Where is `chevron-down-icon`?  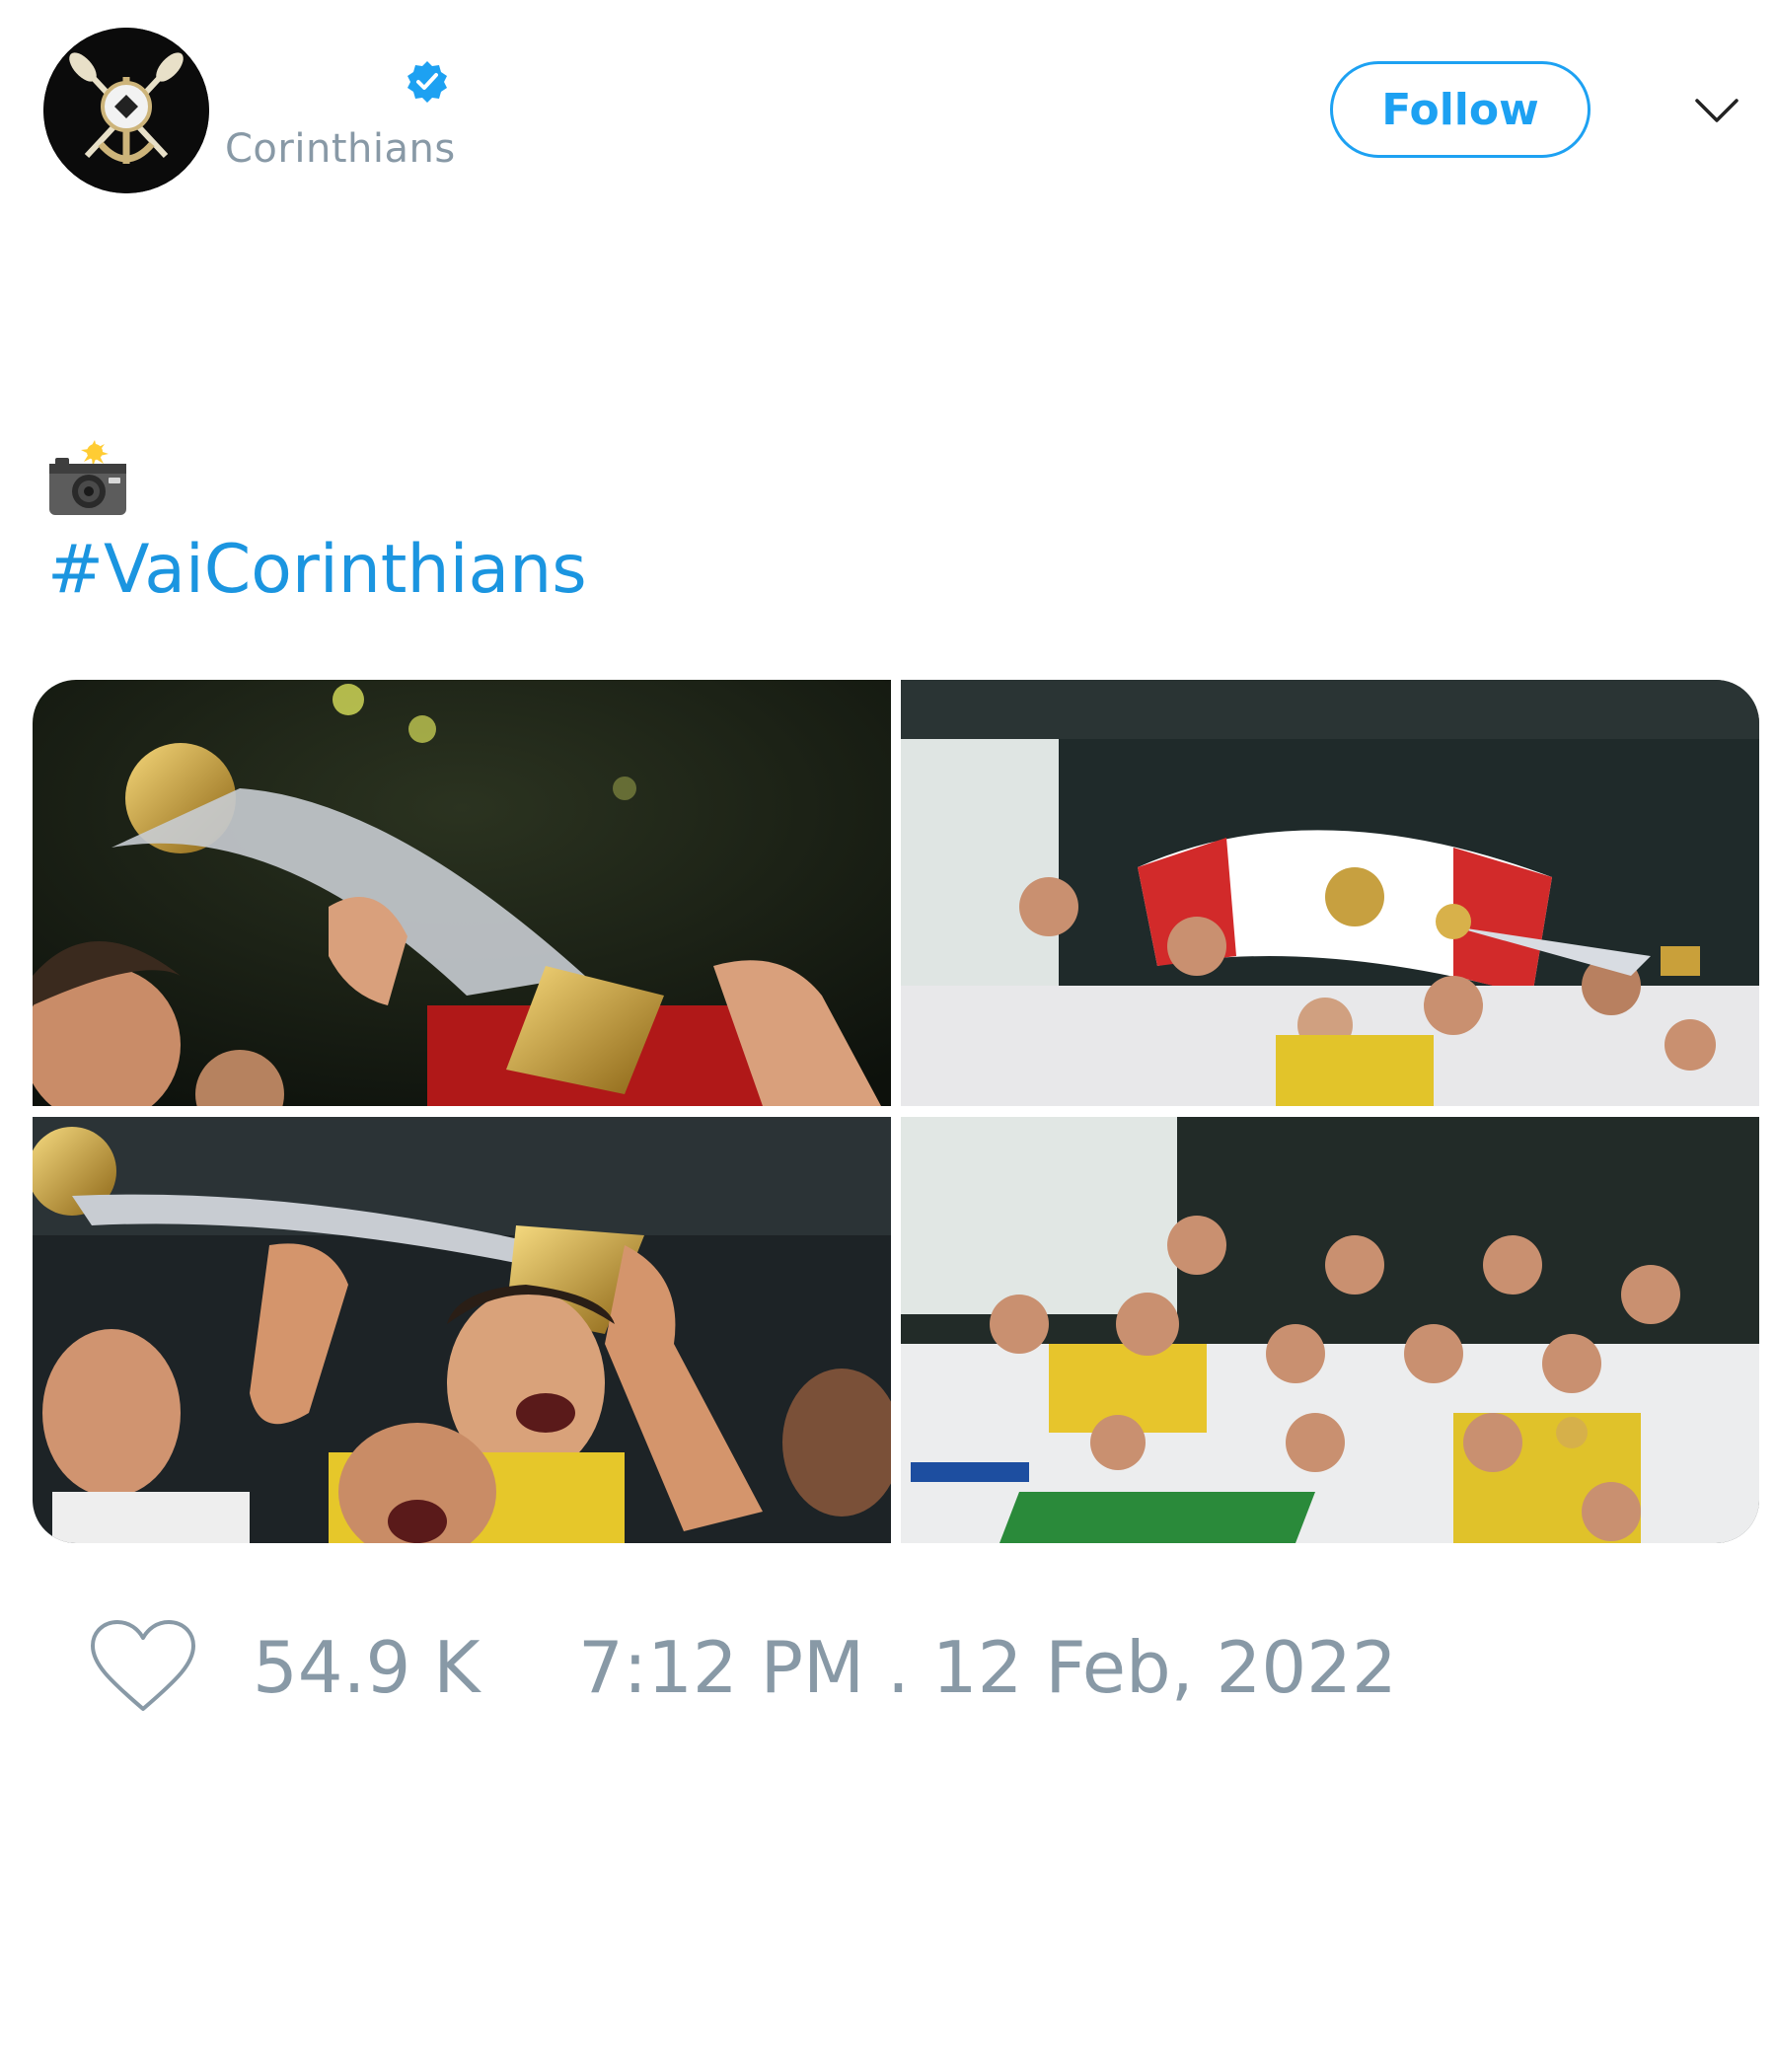 chevron-down-icon is located at coordinates (1717, 111).